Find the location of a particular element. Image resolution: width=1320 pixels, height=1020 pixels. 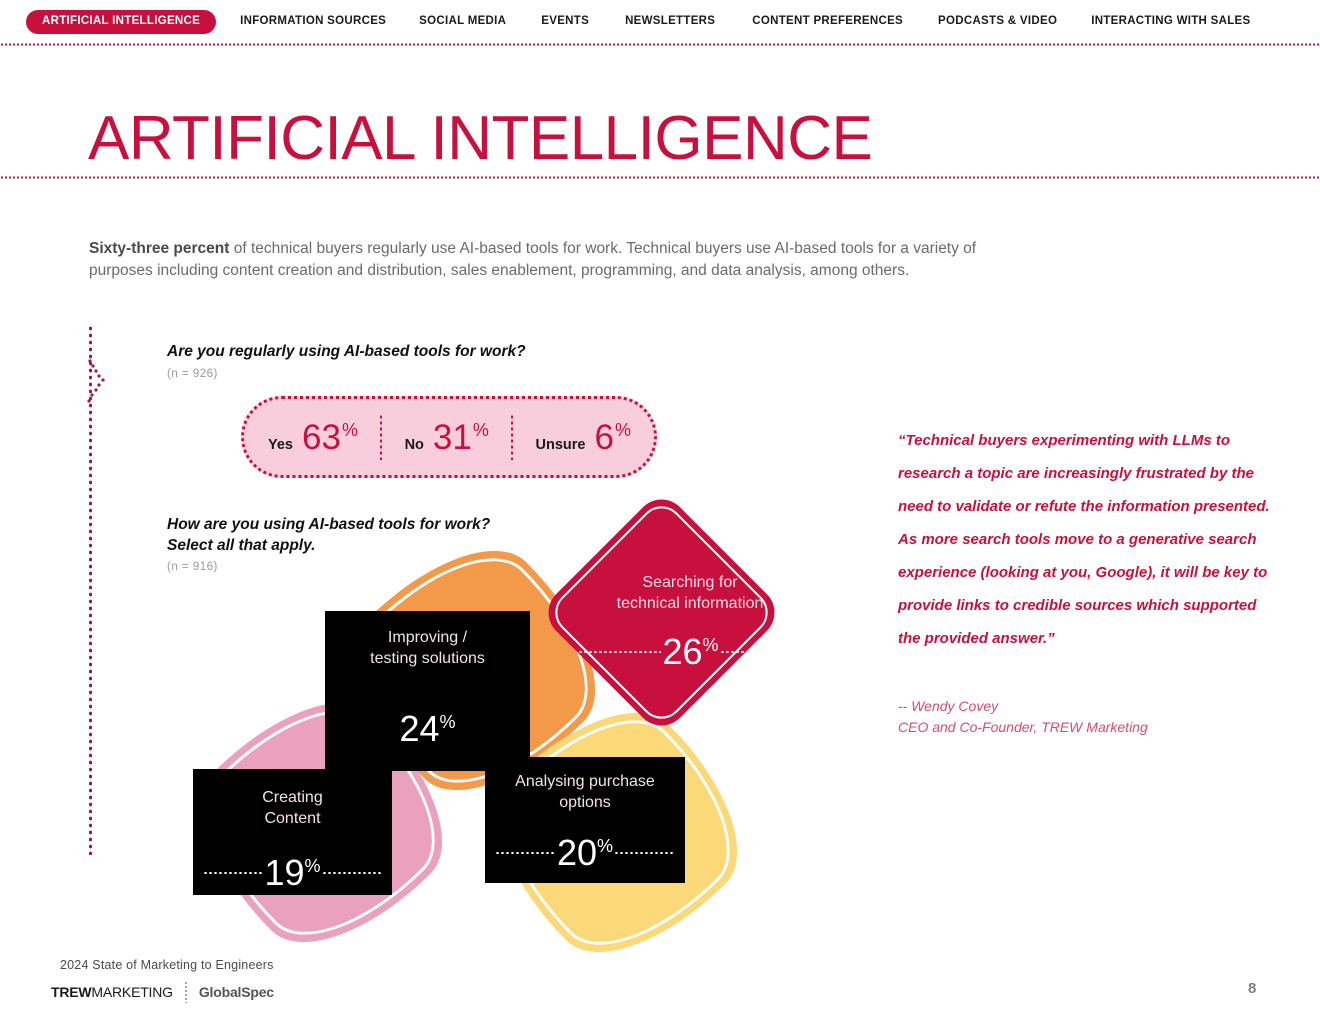

value-creating-content: 19% is located at coordinates (292, 873).